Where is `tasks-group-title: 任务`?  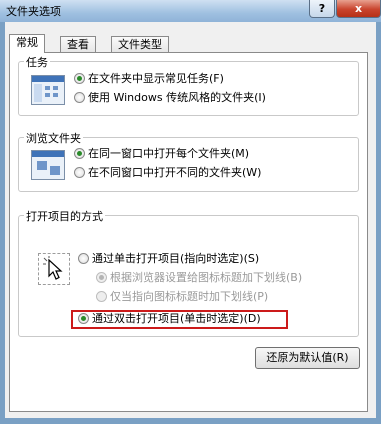
tasks-group-title: 任务 is located at coordinates (37, 62).